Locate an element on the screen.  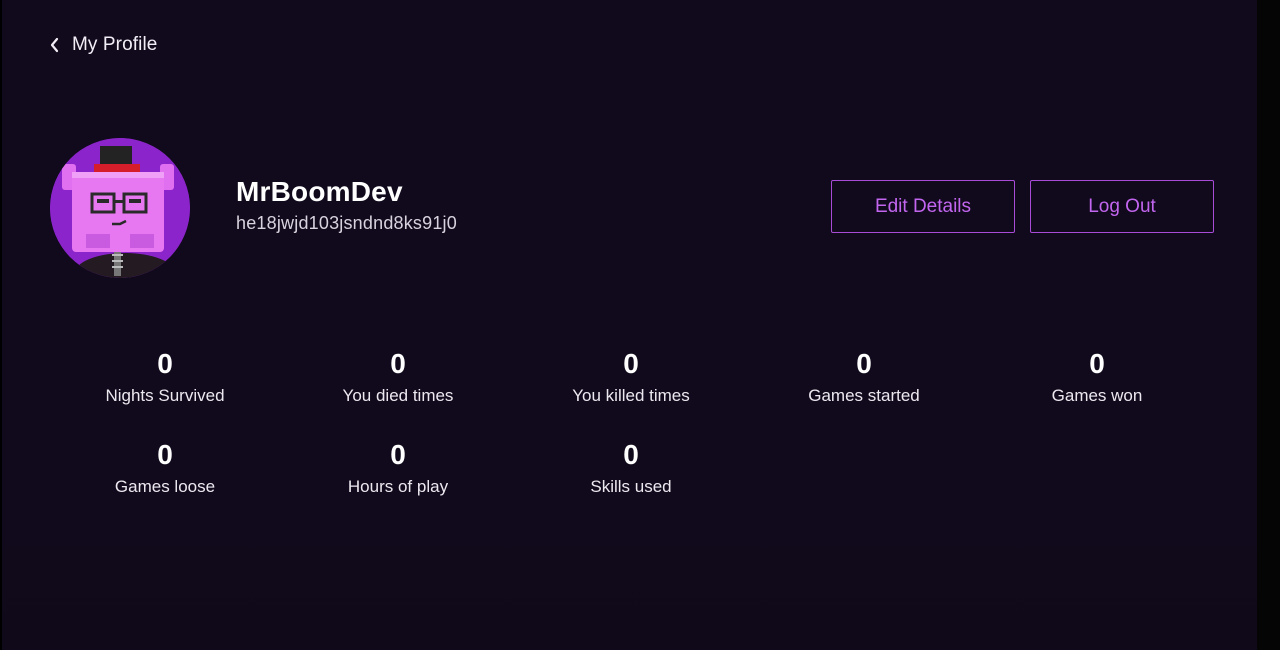
chevron-left-icon is located at coordinates (55, 45).